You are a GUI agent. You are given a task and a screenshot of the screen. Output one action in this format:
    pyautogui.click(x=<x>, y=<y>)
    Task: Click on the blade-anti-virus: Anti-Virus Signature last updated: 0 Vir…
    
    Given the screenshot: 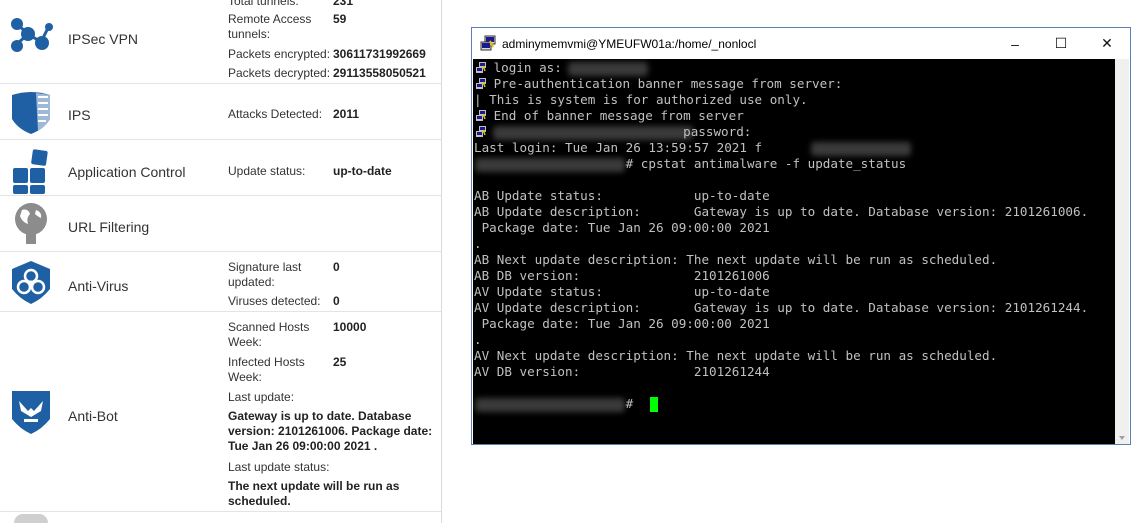 What is the action you would take?
    pyautogui.click(x=220, y=282)
    